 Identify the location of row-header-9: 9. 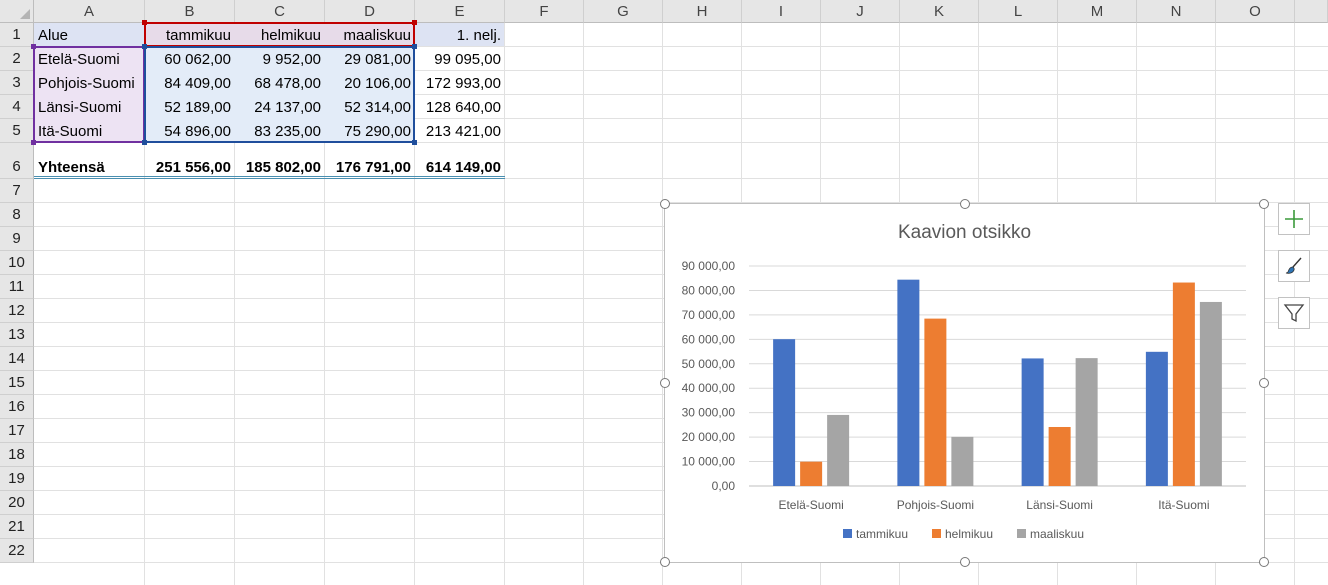
(17, 239).